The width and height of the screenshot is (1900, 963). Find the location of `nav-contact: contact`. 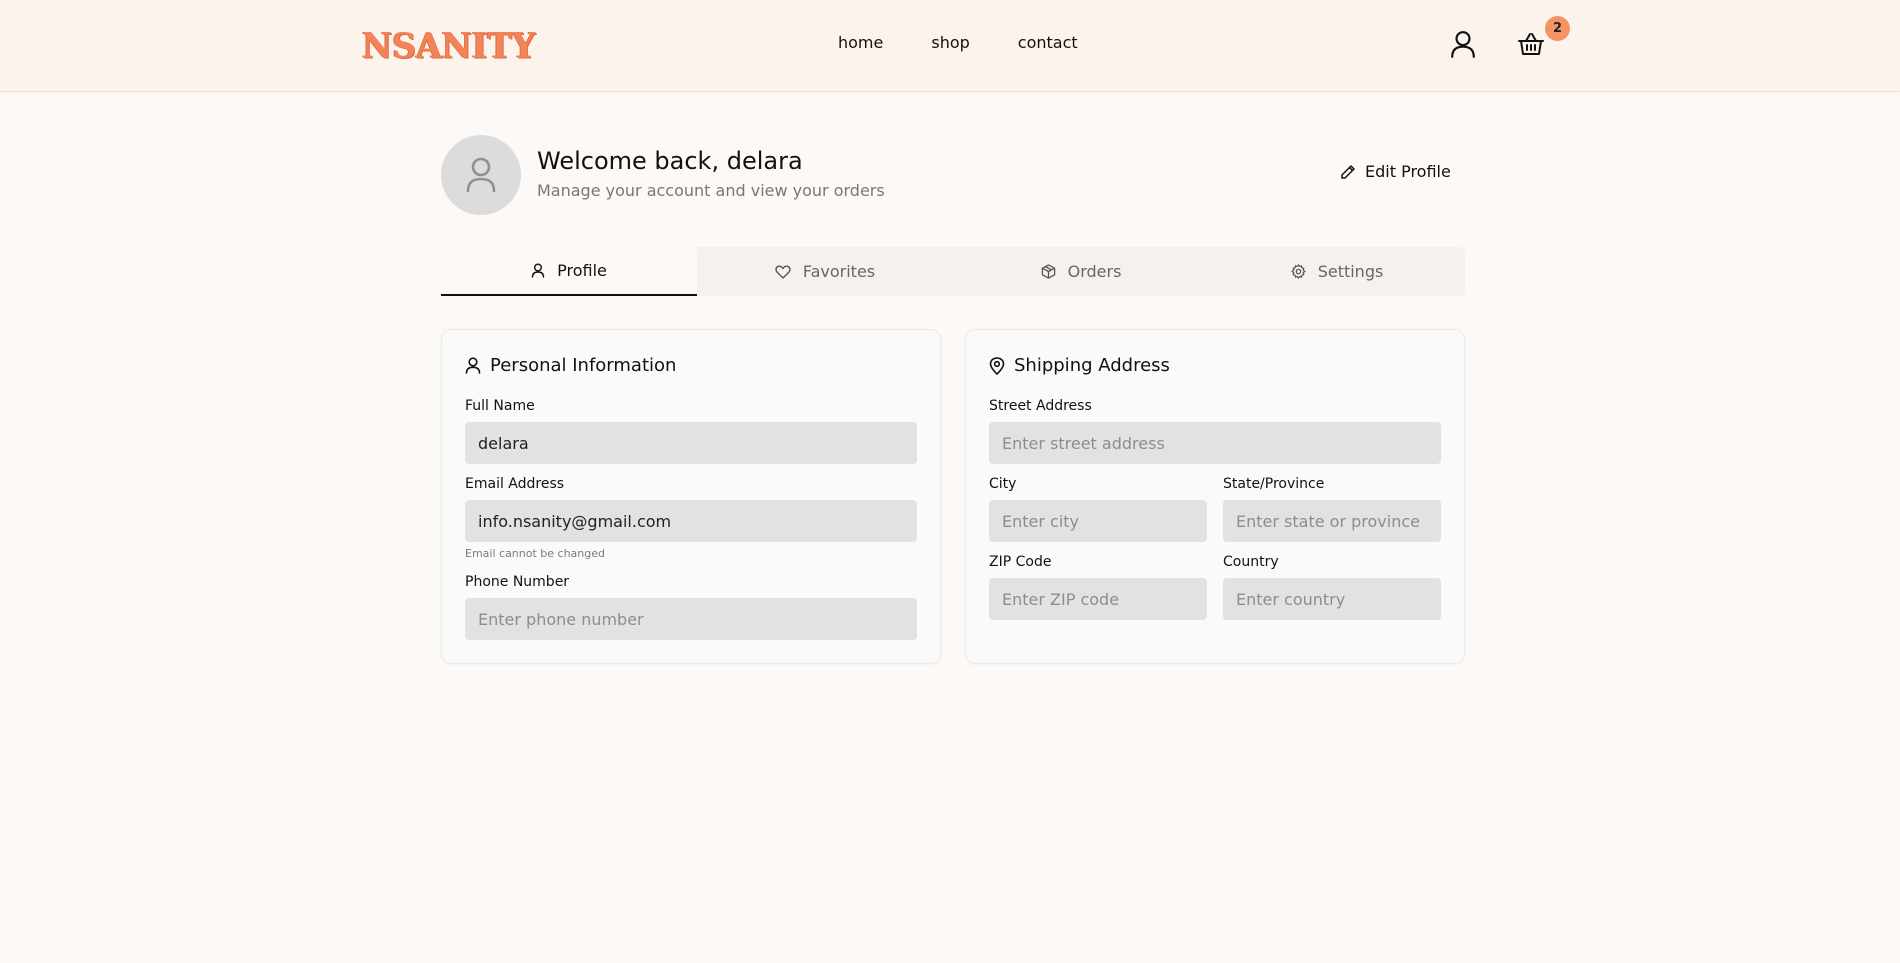

nav-contact: contact is located at coordinates (1048, 42).